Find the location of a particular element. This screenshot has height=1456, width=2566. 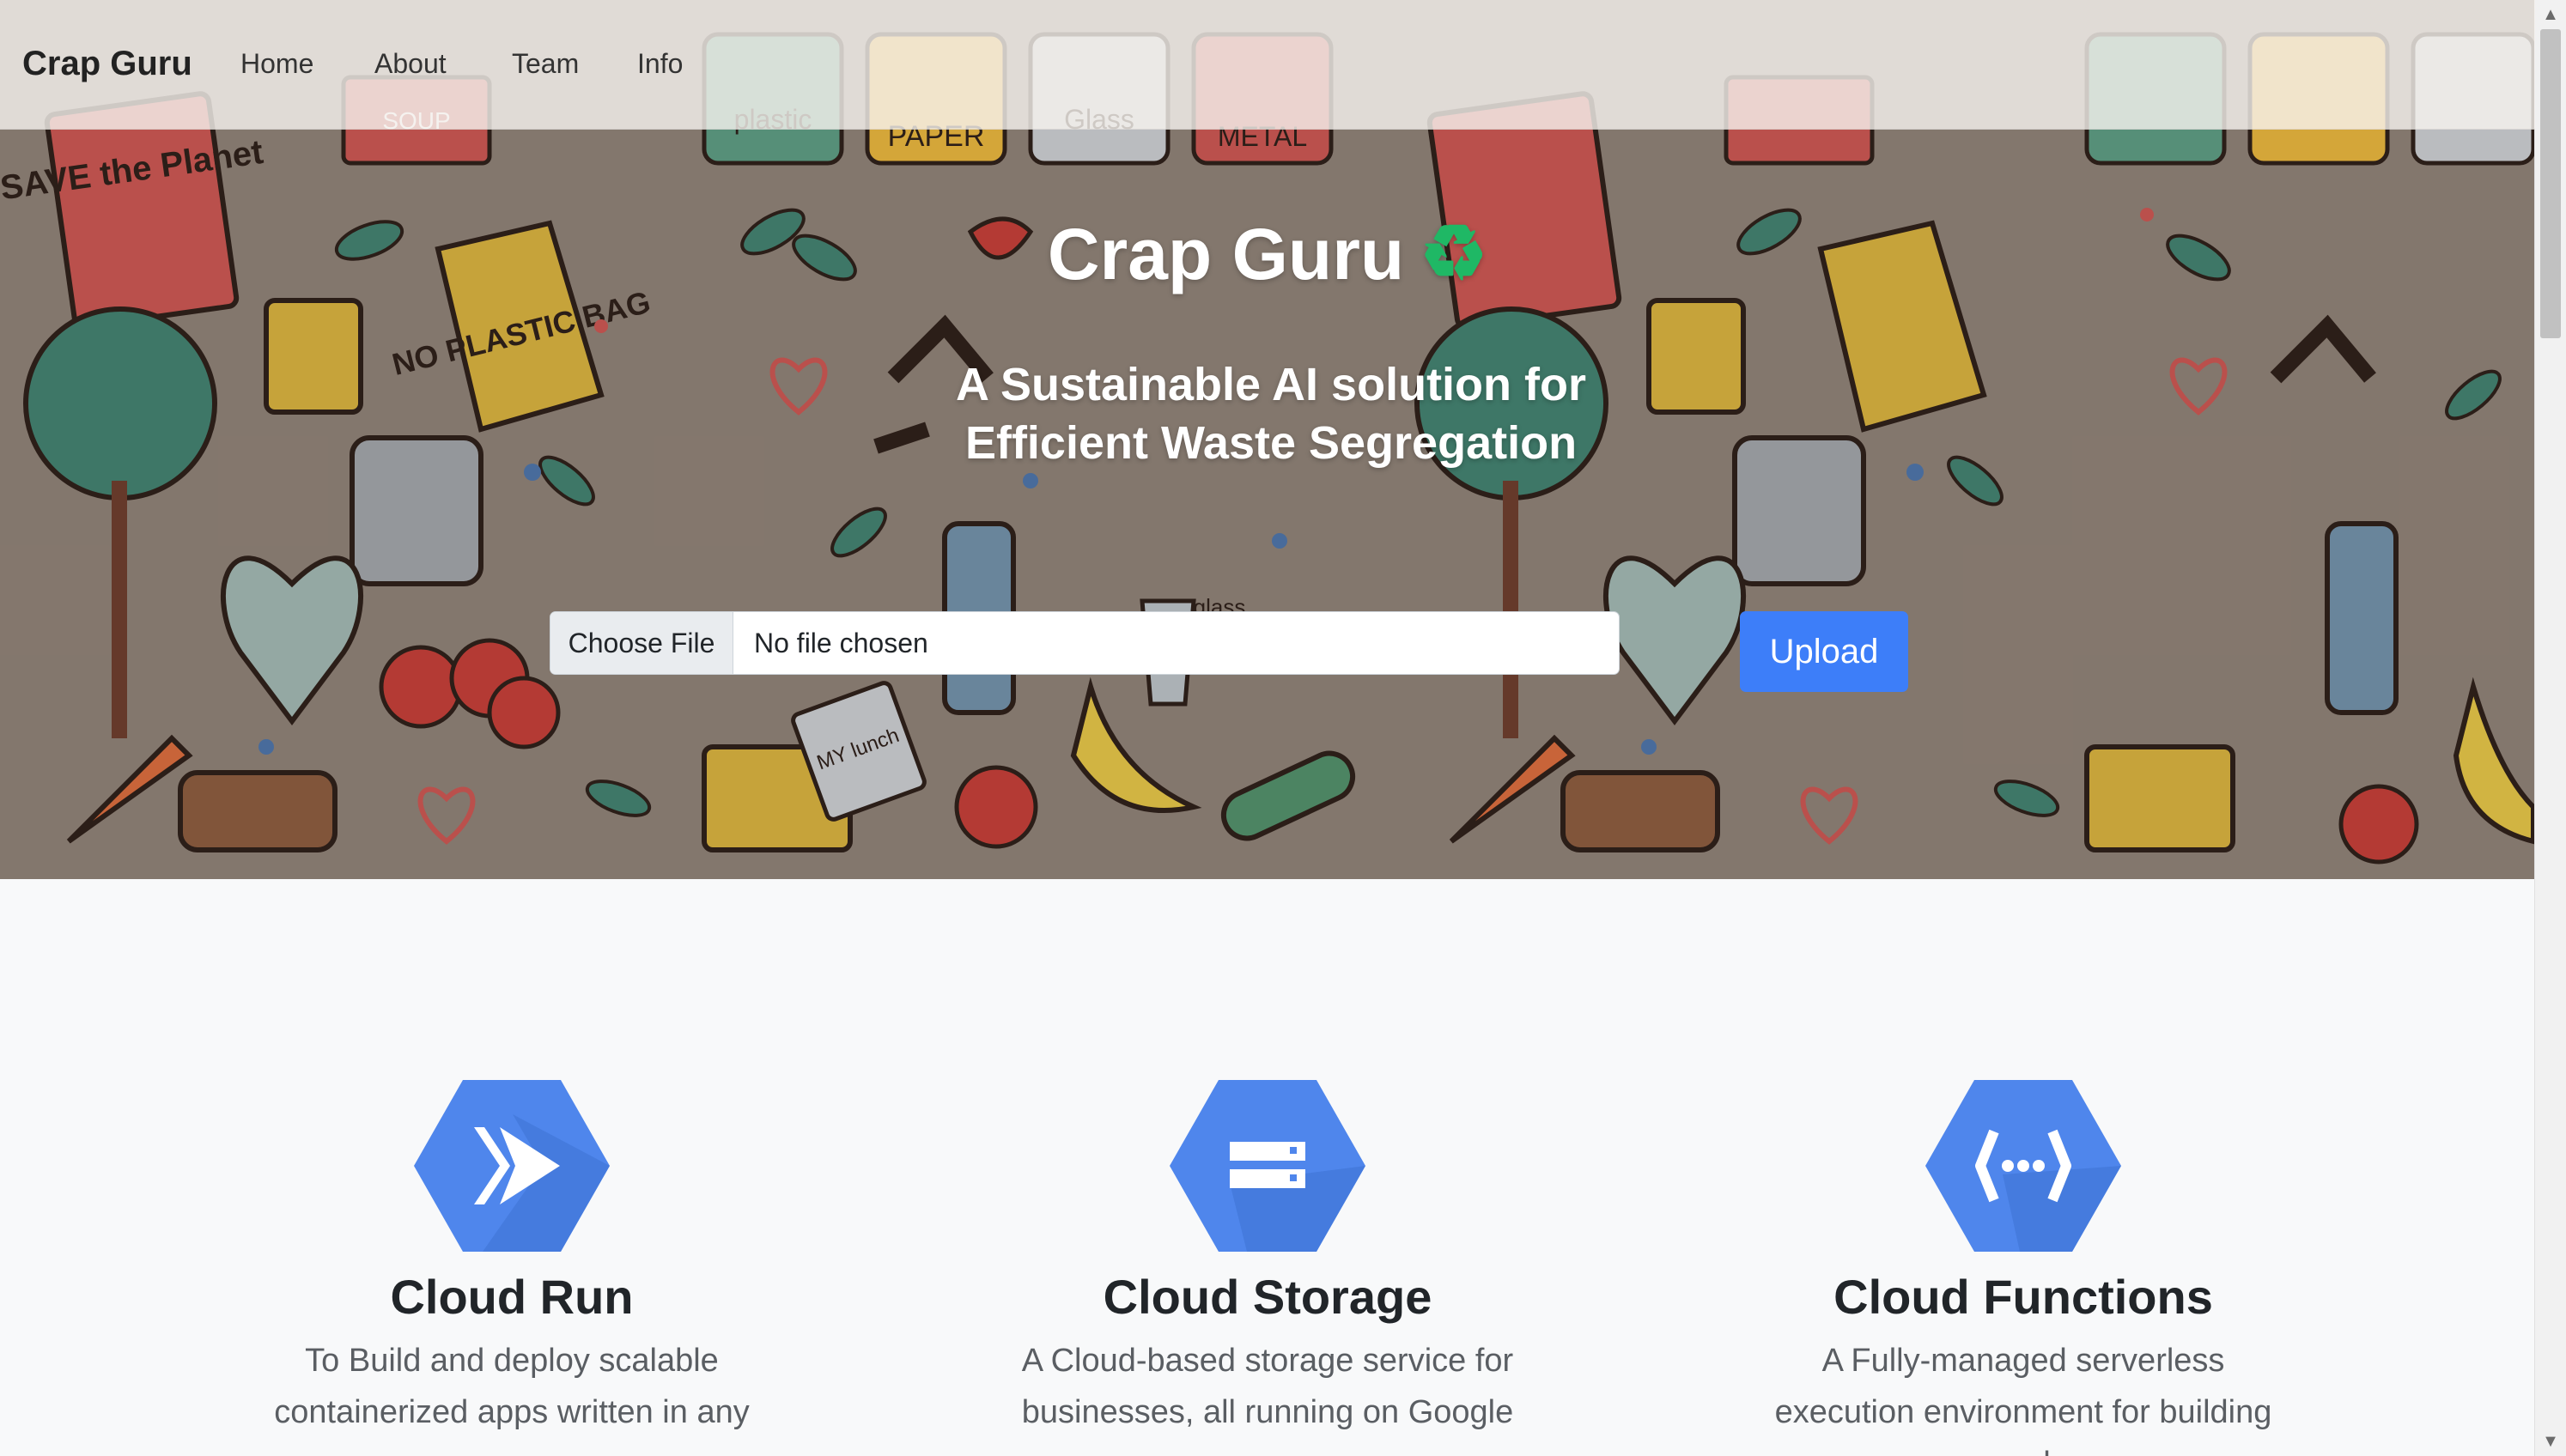

file-input: Choose File No file chosen is located at coordinates (1085, 643).